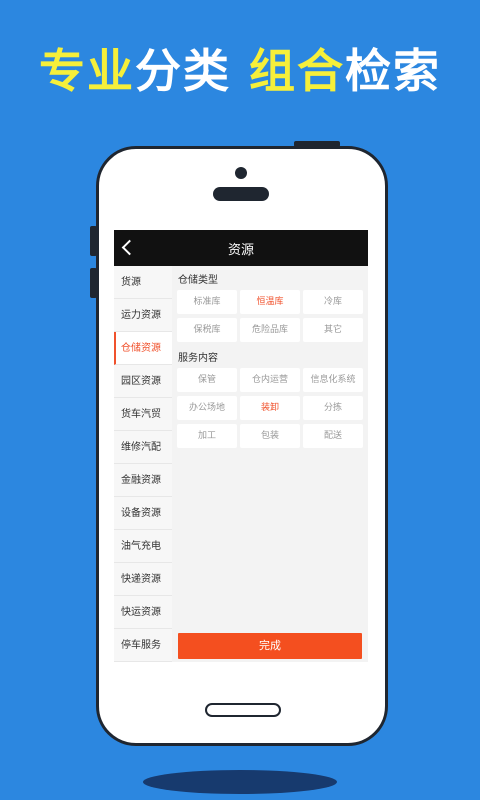 The height and width of the screenshot is (800, 480). I want to click on service-option: 办公场地, so click(207, 408).